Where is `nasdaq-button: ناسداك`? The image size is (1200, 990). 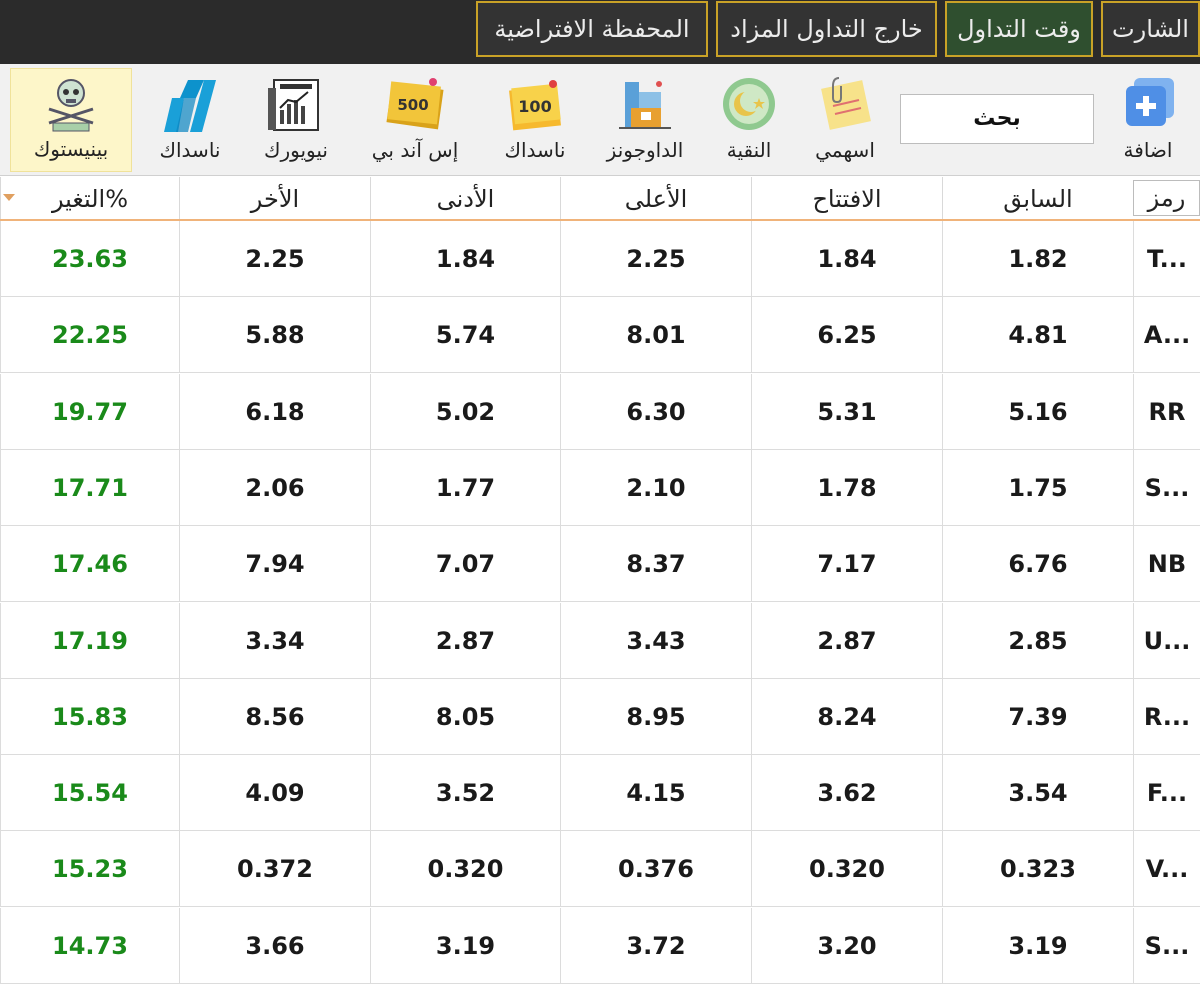
nasdaq-button: ناسداك is located at coordinates (190, 122).